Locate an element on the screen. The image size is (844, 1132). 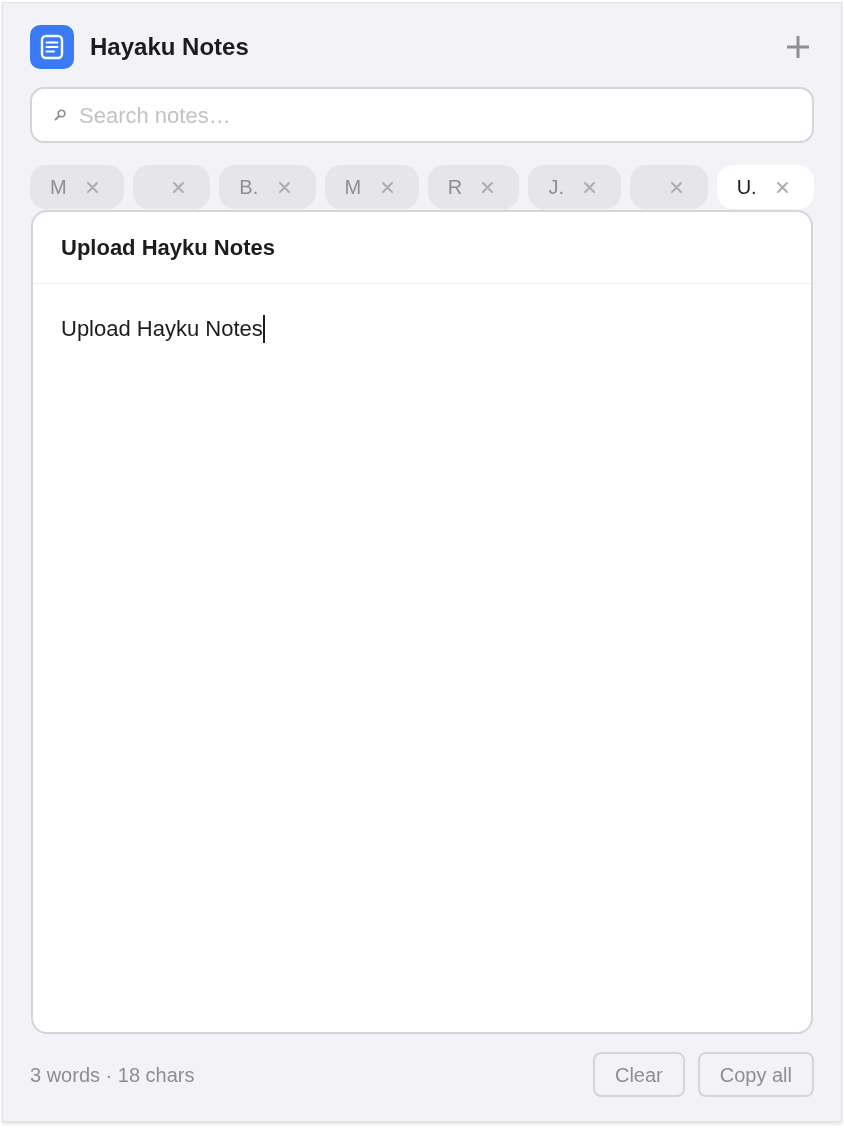
tab-label: U. is located at coordinates (746, 187).